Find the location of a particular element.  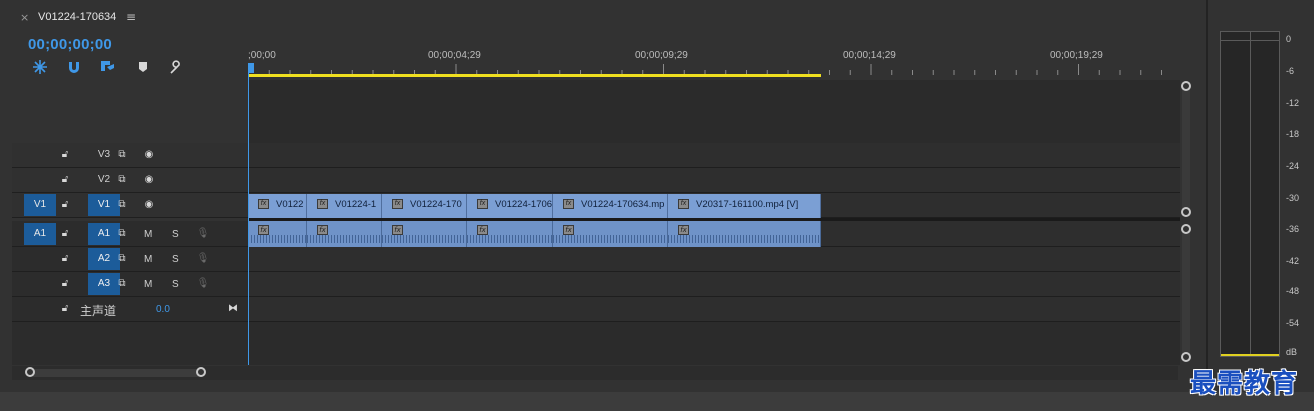

track-lane-a2 is located at coordinates (714, 259).